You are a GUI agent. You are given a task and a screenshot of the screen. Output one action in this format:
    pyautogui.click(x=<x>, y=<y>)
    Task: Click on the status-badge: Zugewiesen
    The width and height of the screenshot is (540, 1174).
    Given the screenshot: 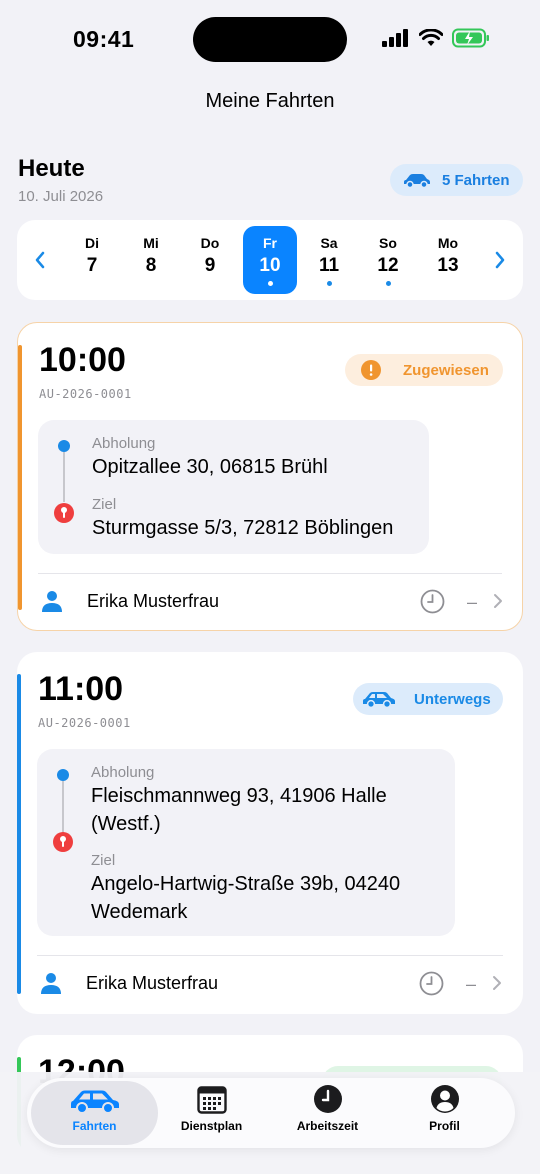 What is the action you would take?
    pyautogui.click(x=424, y=370)
    